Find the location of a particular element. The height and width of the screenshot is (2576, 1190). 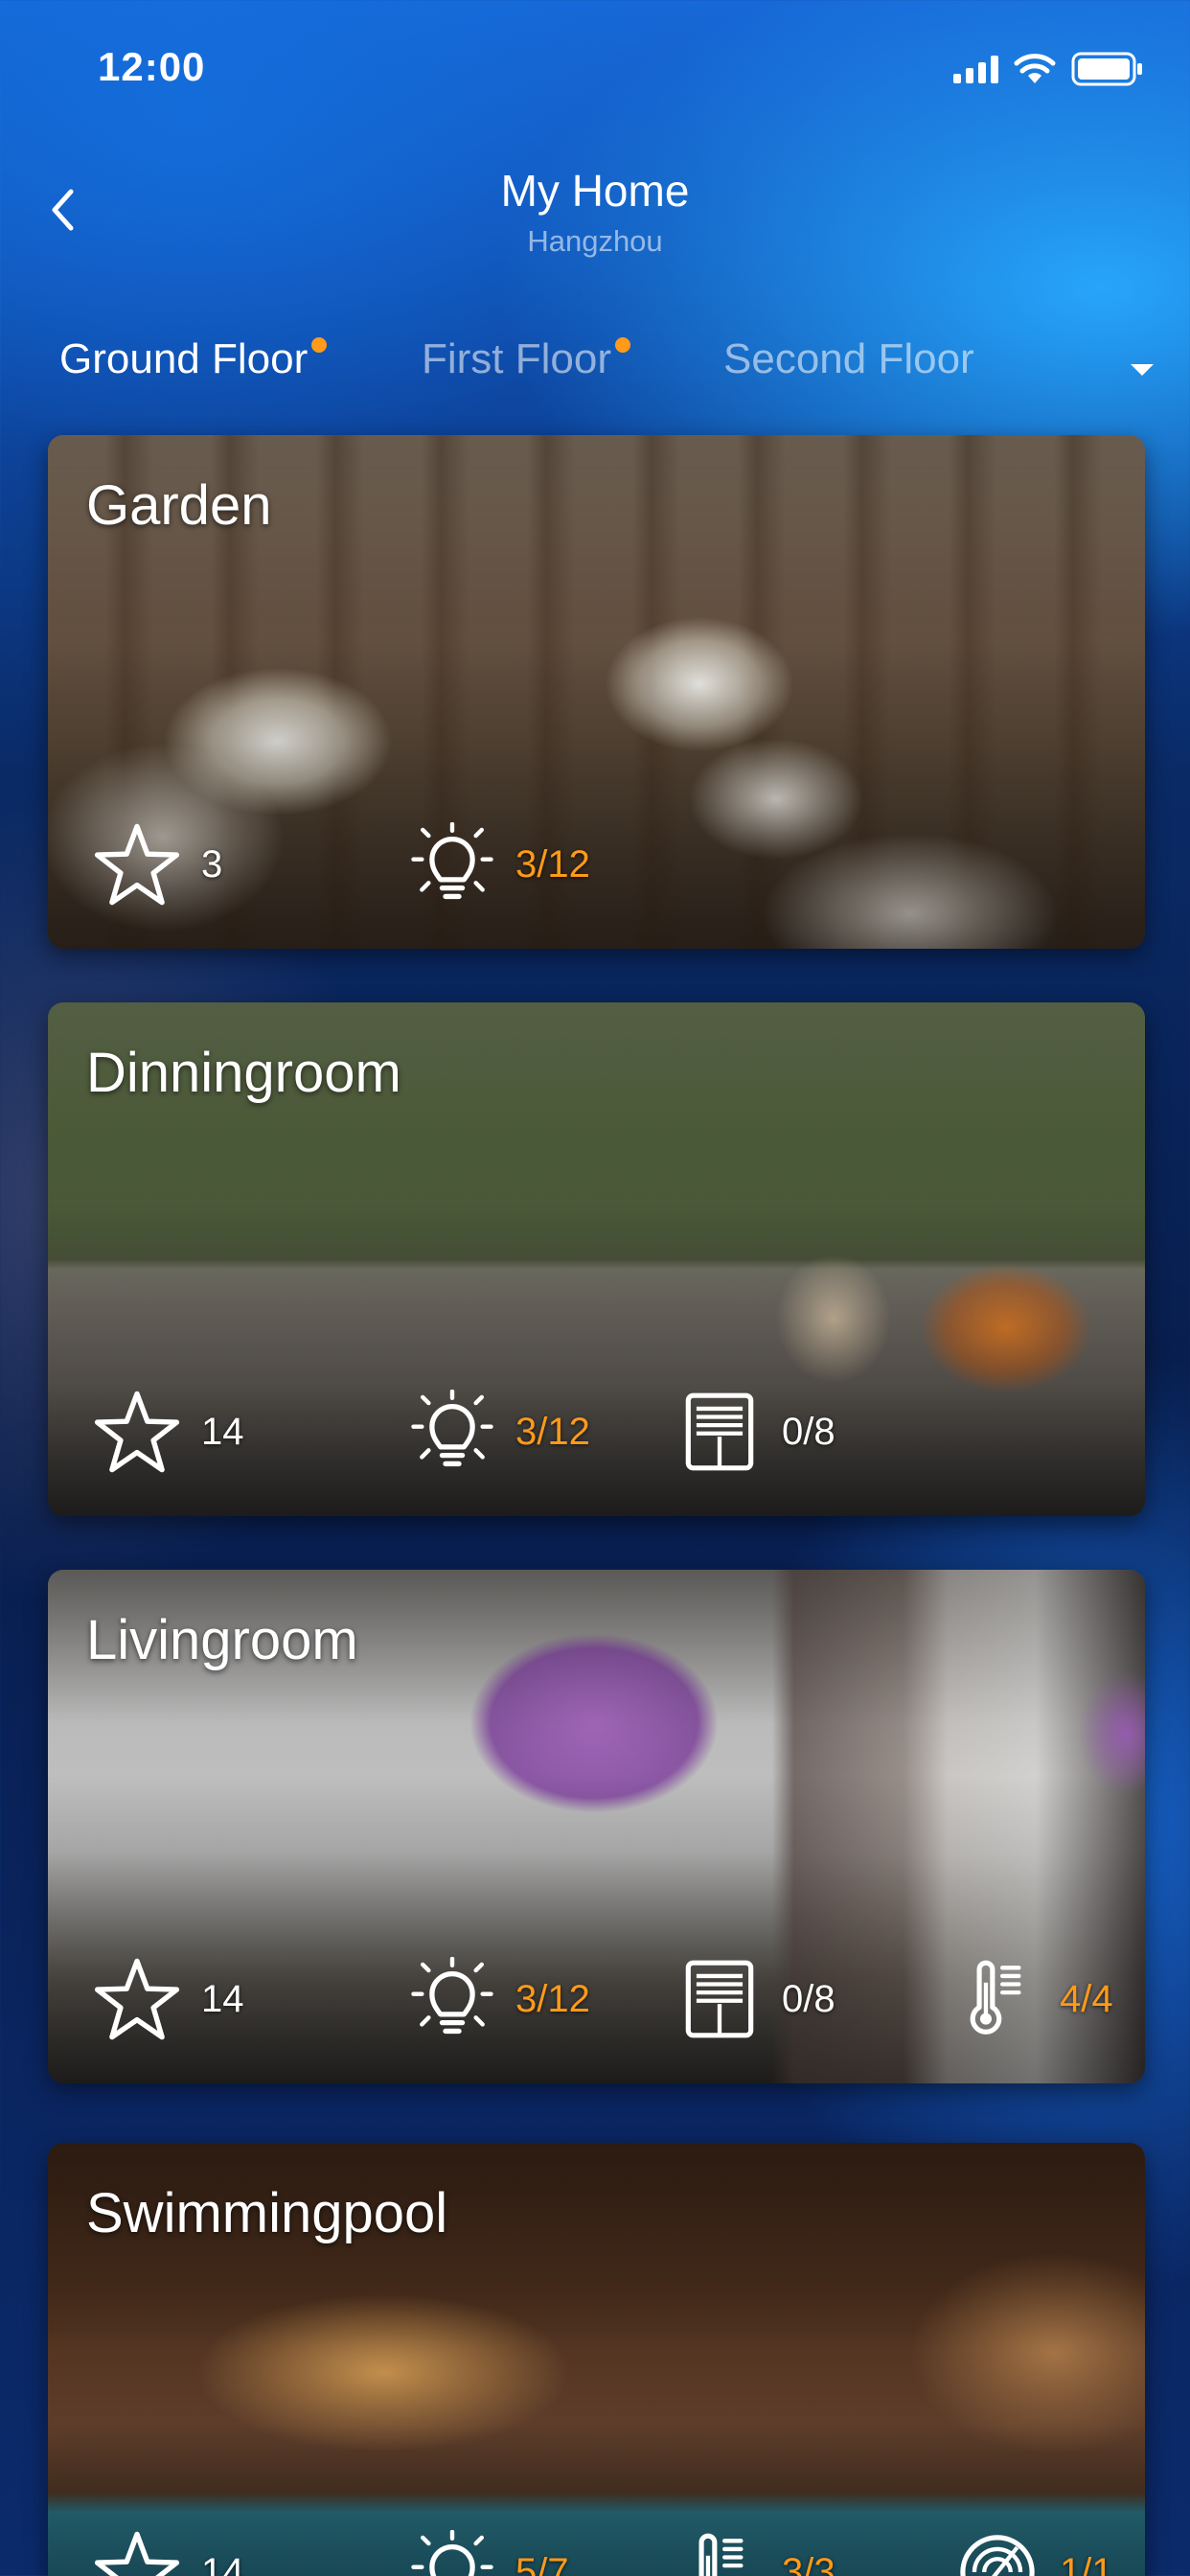

tab-second-floor: Second Floor is located at coordinates (849, 359).